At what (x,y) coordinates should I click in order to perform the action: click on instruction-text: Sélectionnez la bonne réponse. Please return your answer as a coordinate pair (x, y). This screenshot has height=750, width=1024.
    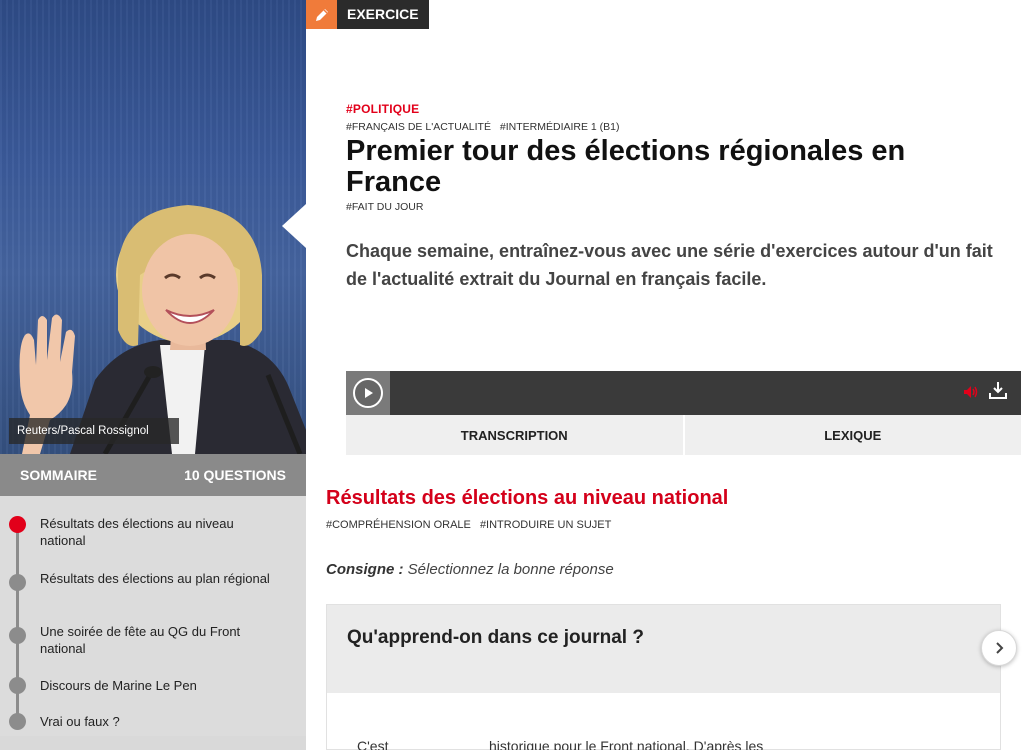
    Looking at the image, I should click on (510, 569).